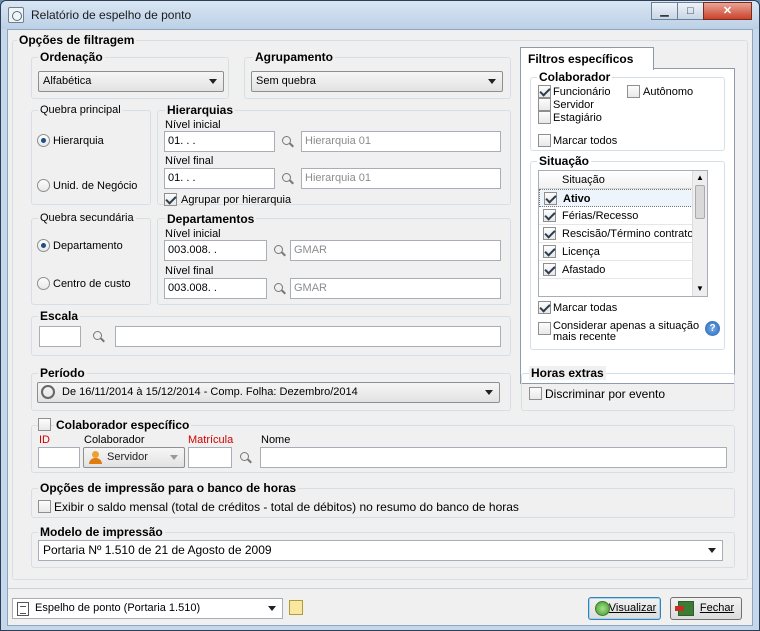  What do you see at coordinates (700, 177) in the screenshot?
I see `scroll-up-icon: ▲` at bounding box center [700, 177].